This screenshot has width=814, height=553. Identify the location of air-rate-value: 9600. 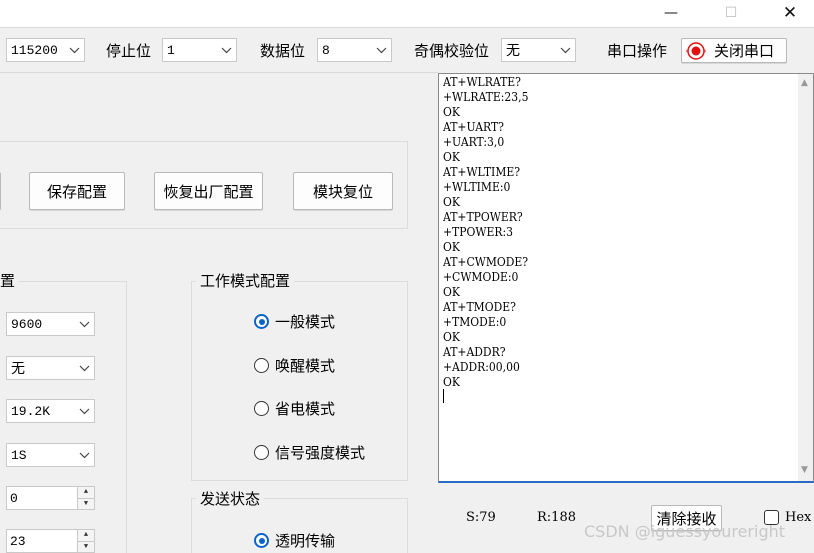
(27, 324).